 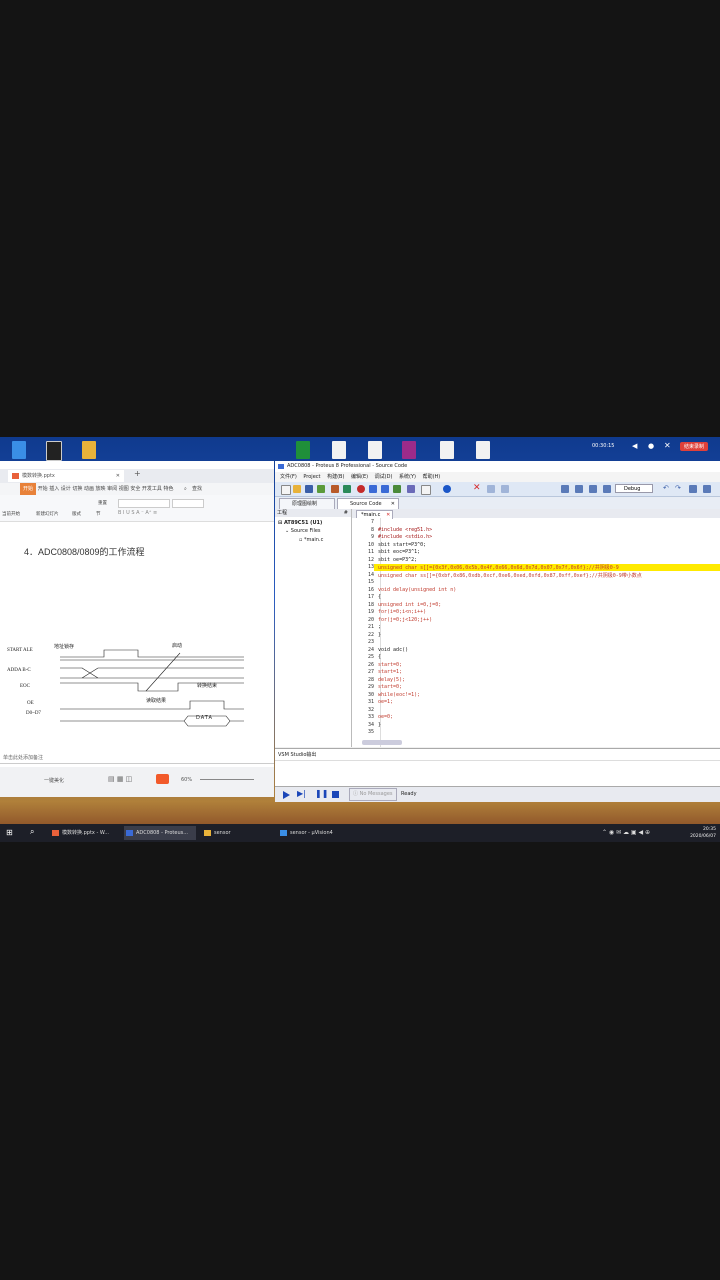 I want to click on code-line: sbit oe=P3^2;, so click(x=397, y=560).